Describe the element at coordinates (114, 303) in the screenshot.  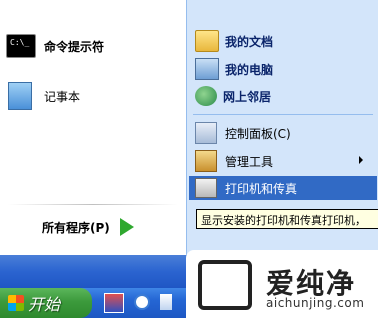
I see `quicklaunch-app-icon` at that location.